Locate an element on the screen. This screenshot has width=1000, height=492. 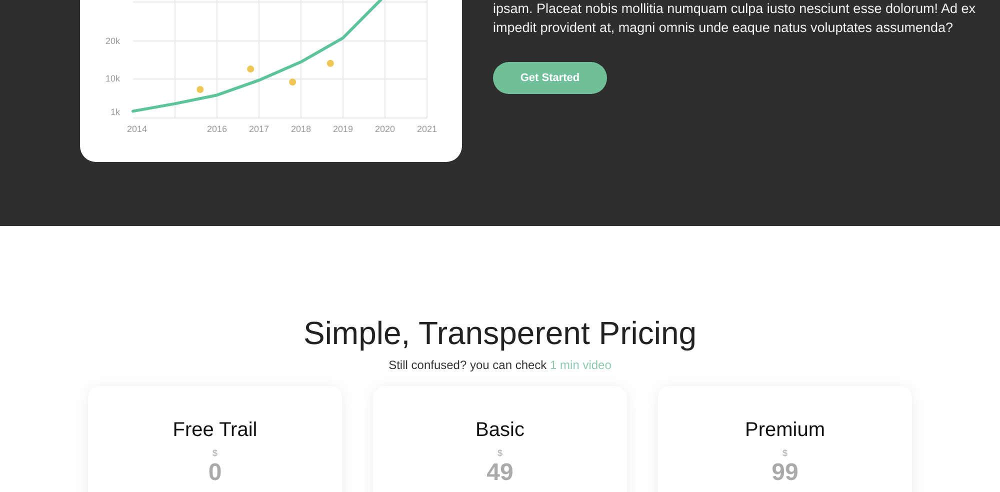
plan-price: 99 is located at coordinates (785, 473).